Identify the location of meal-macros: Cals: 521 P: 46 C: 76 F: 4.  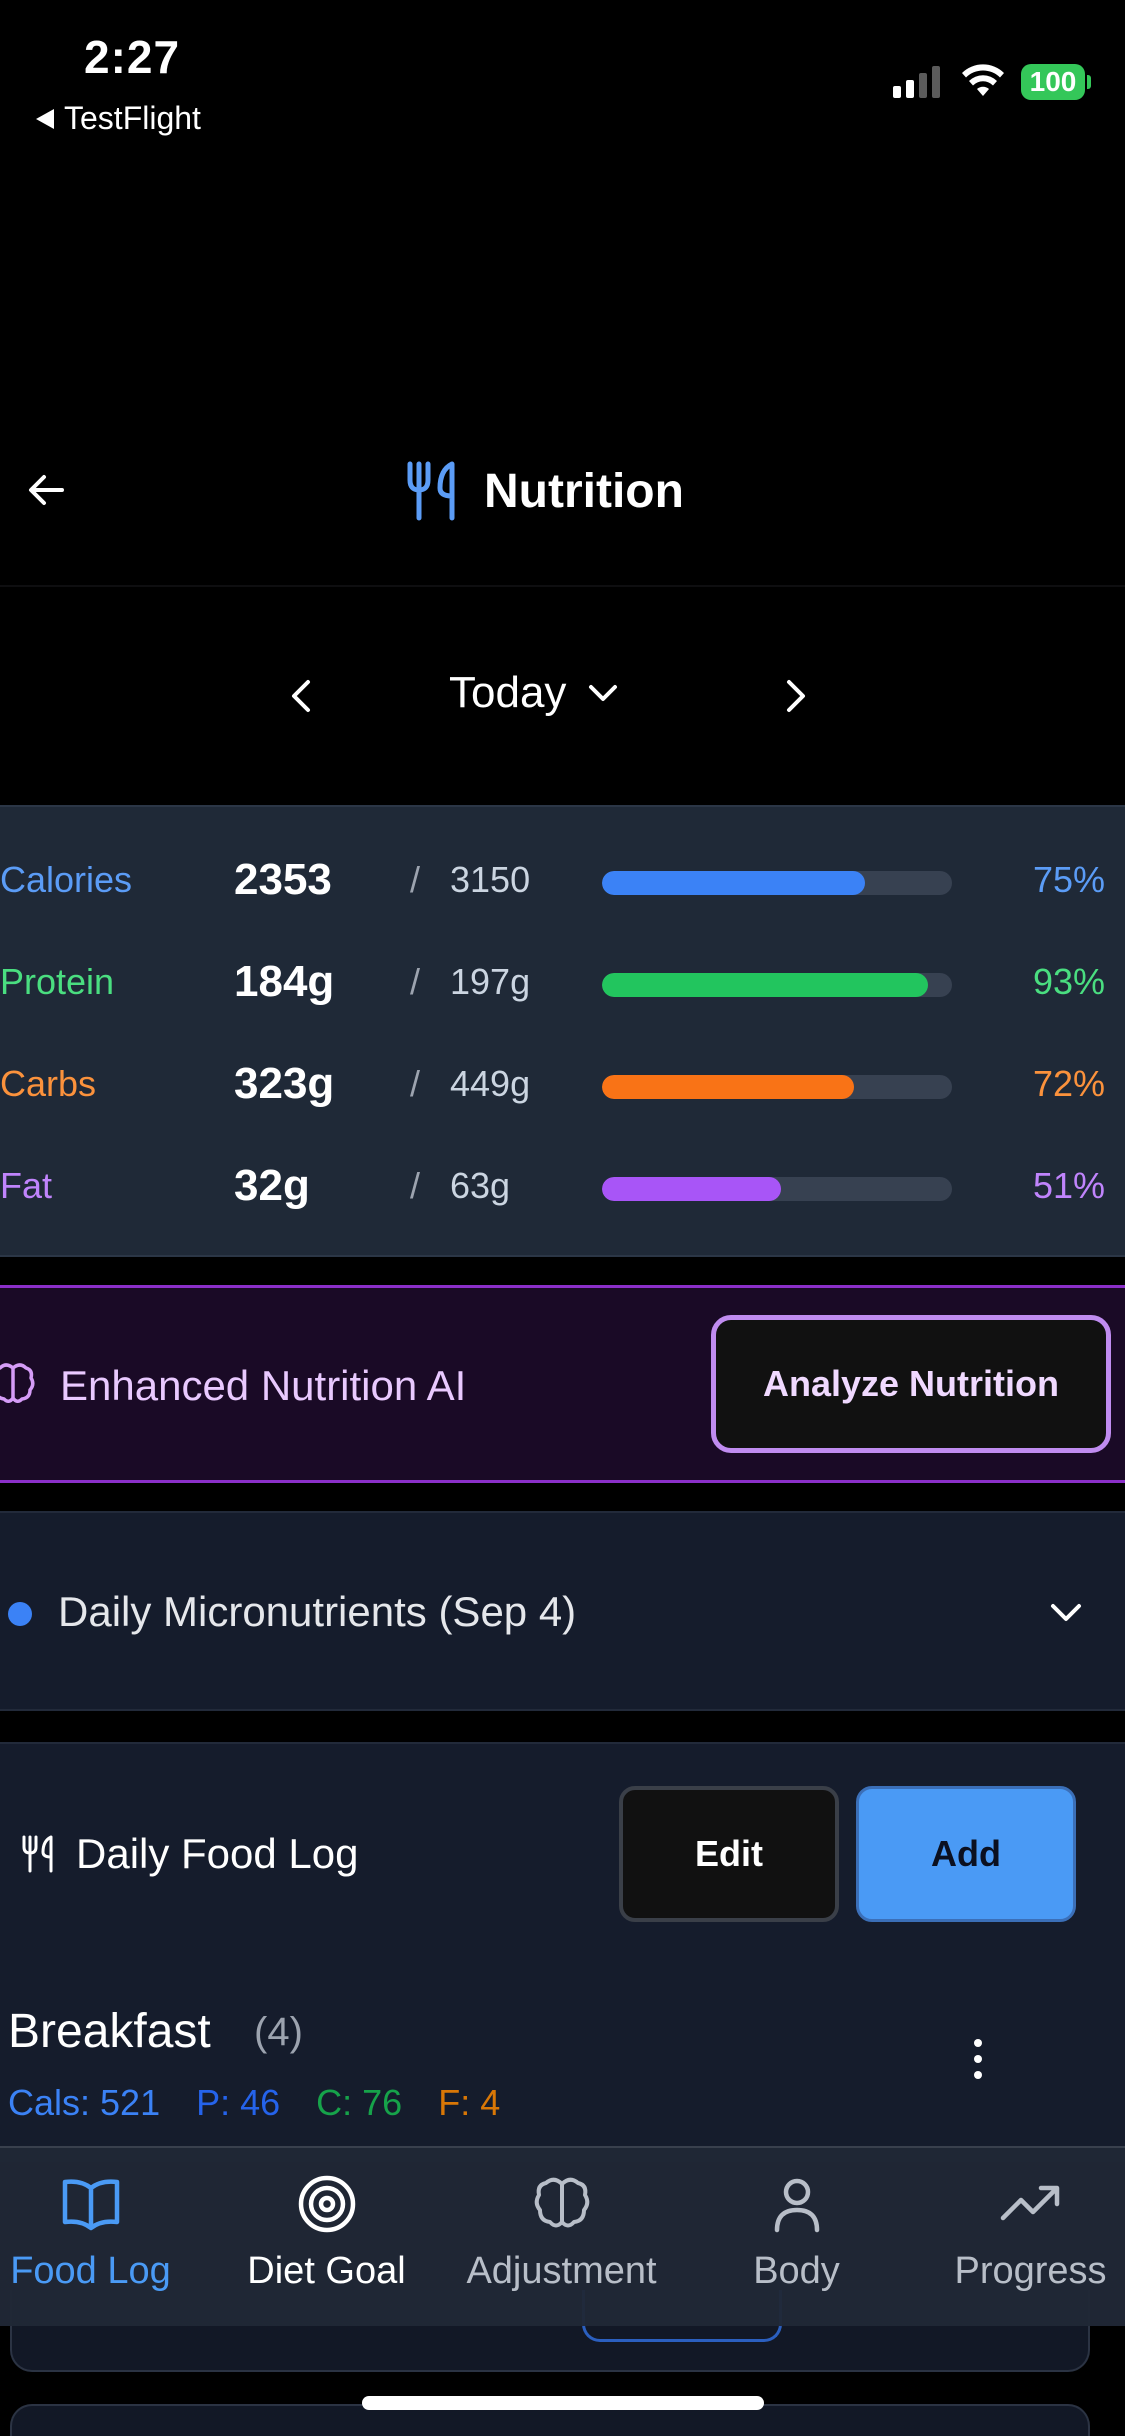
(254, 2103).